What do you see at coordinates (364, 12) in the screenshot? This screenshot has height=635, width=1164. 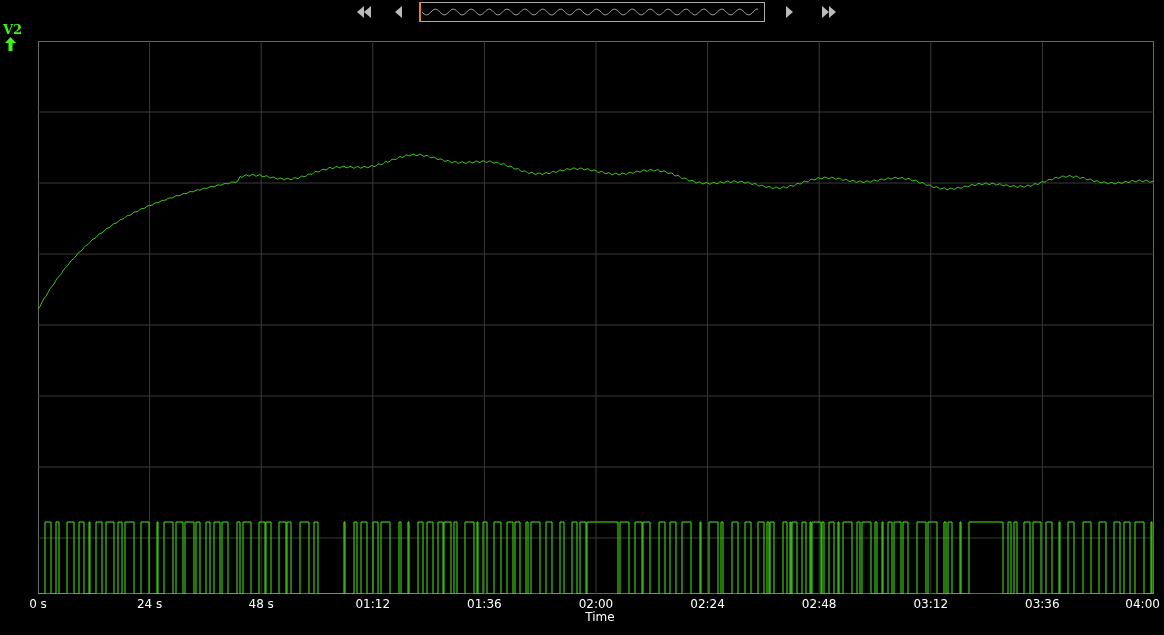 I see `rewind-icon` at bounding box center [364, 12].